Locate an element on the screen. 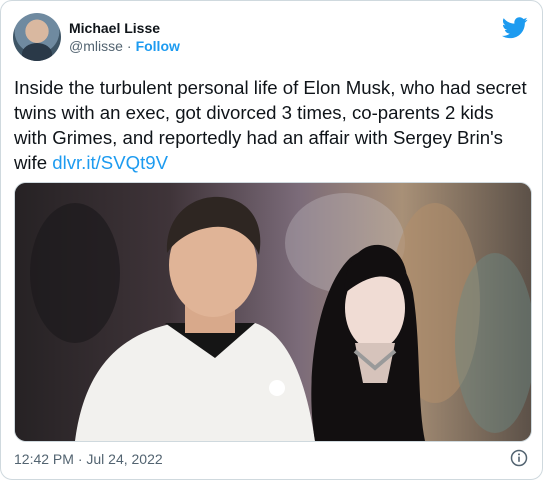 The image size is (545, 482). twitter-bird-icon is located at coordinates (515, 28).